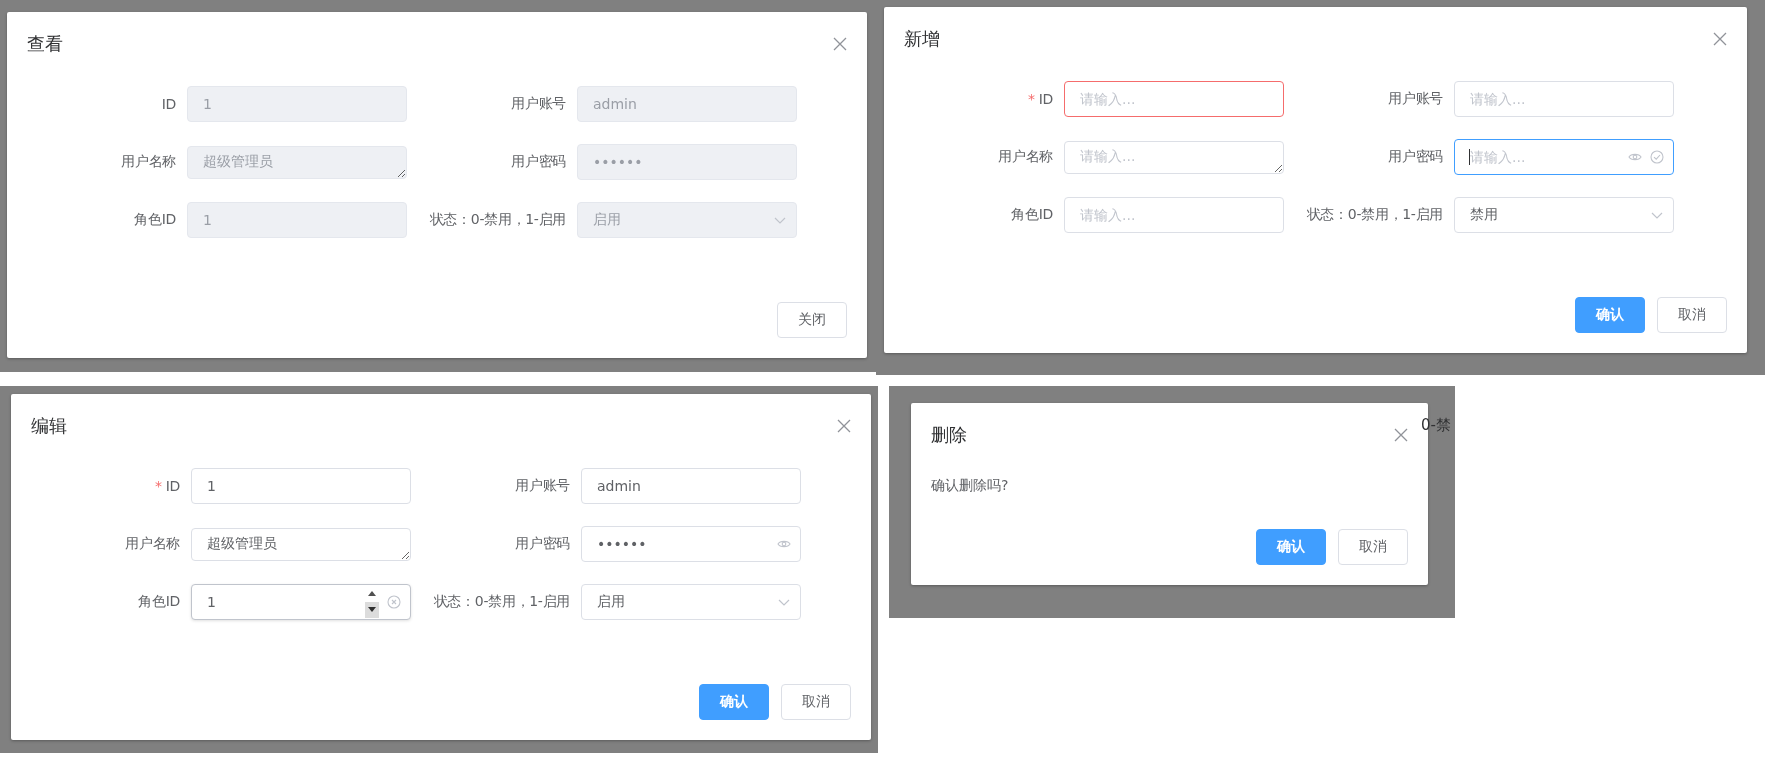  What do you see at coordinates (691, 544) in the screenshot?
I see `password-field: ••••••` at bounding box center [691, 544].